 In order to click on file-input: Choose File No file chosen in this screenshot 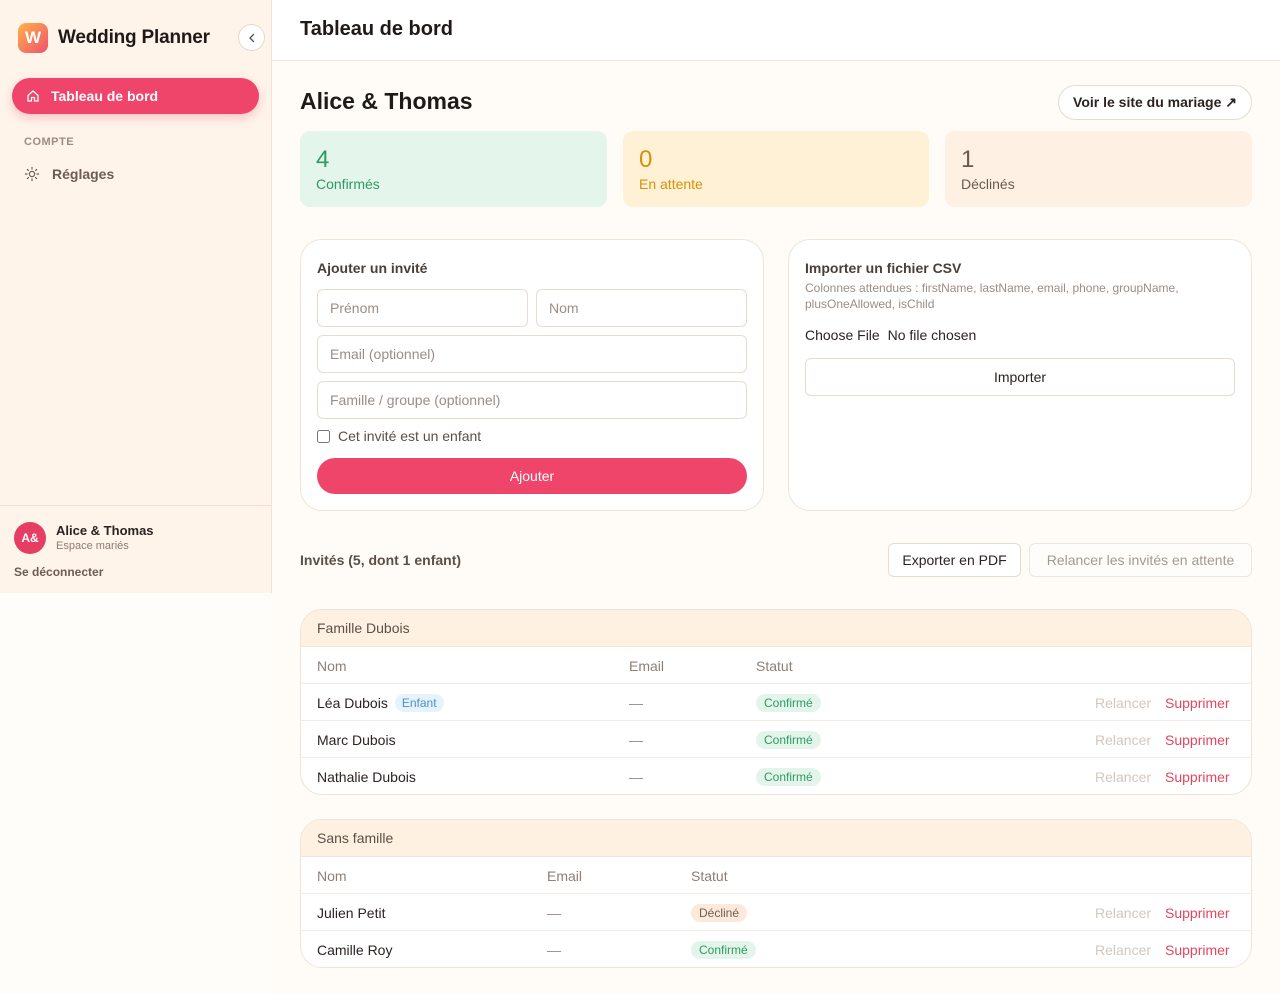, I will do `click(890, 335)`.